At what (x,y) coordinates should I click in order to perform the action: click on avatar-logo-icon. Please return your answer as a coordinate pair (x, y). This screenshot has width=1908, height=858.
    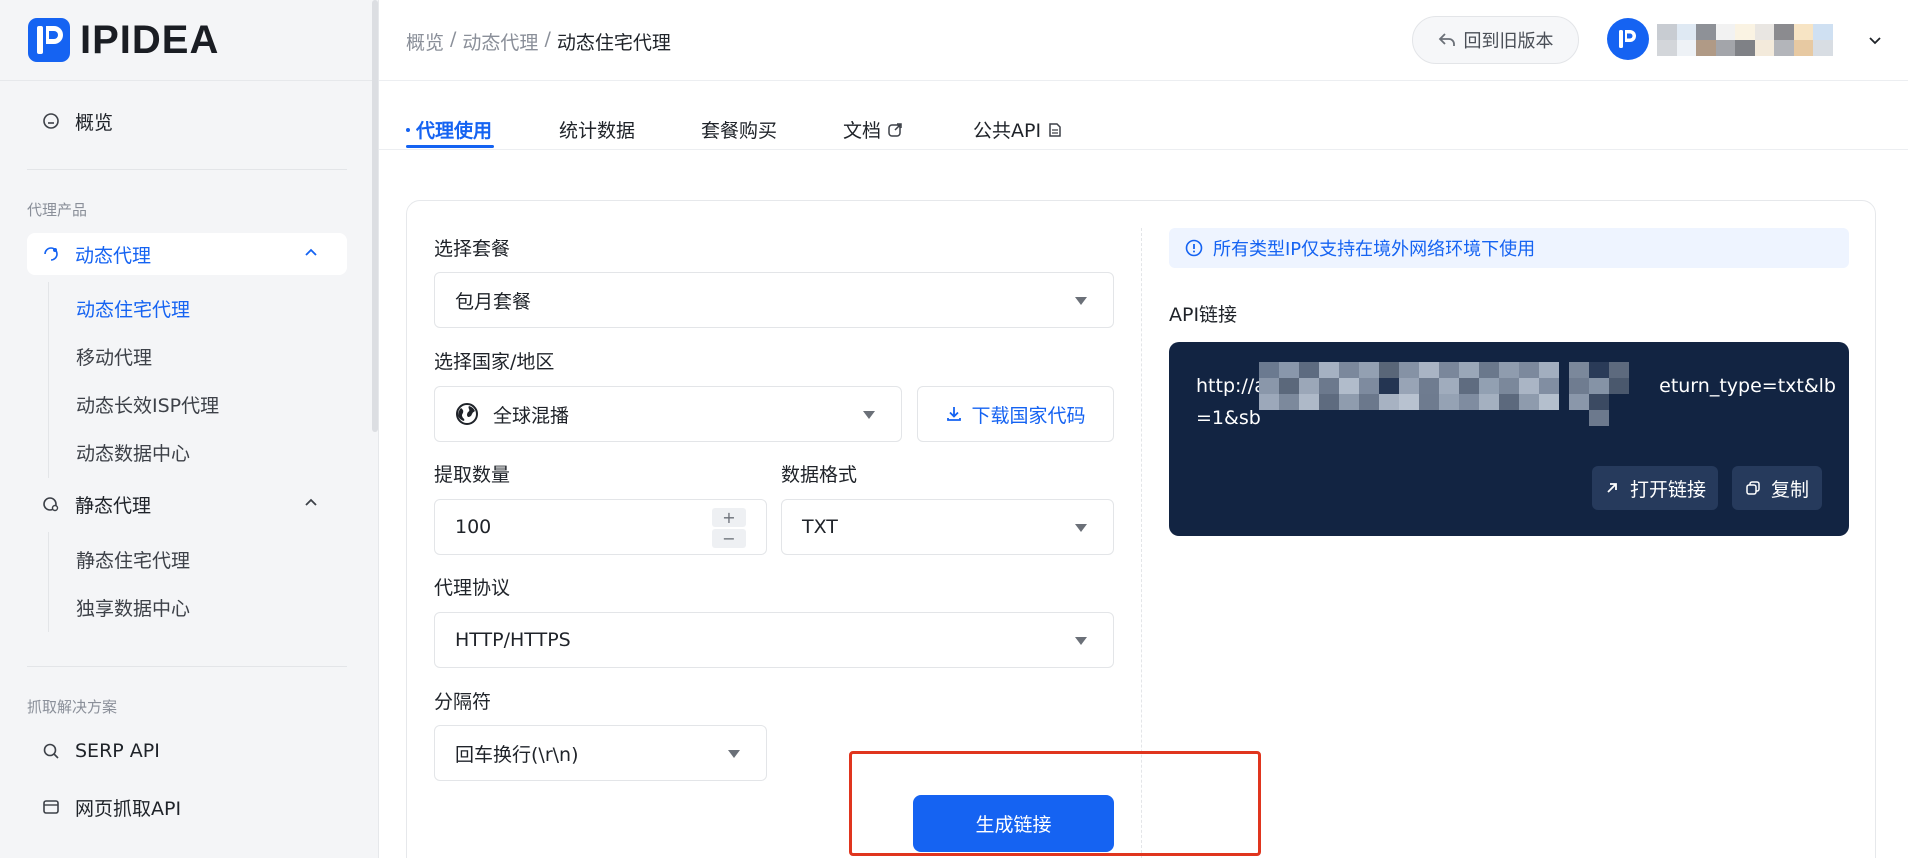
    Looking at the image, I should click on (1627, 39).